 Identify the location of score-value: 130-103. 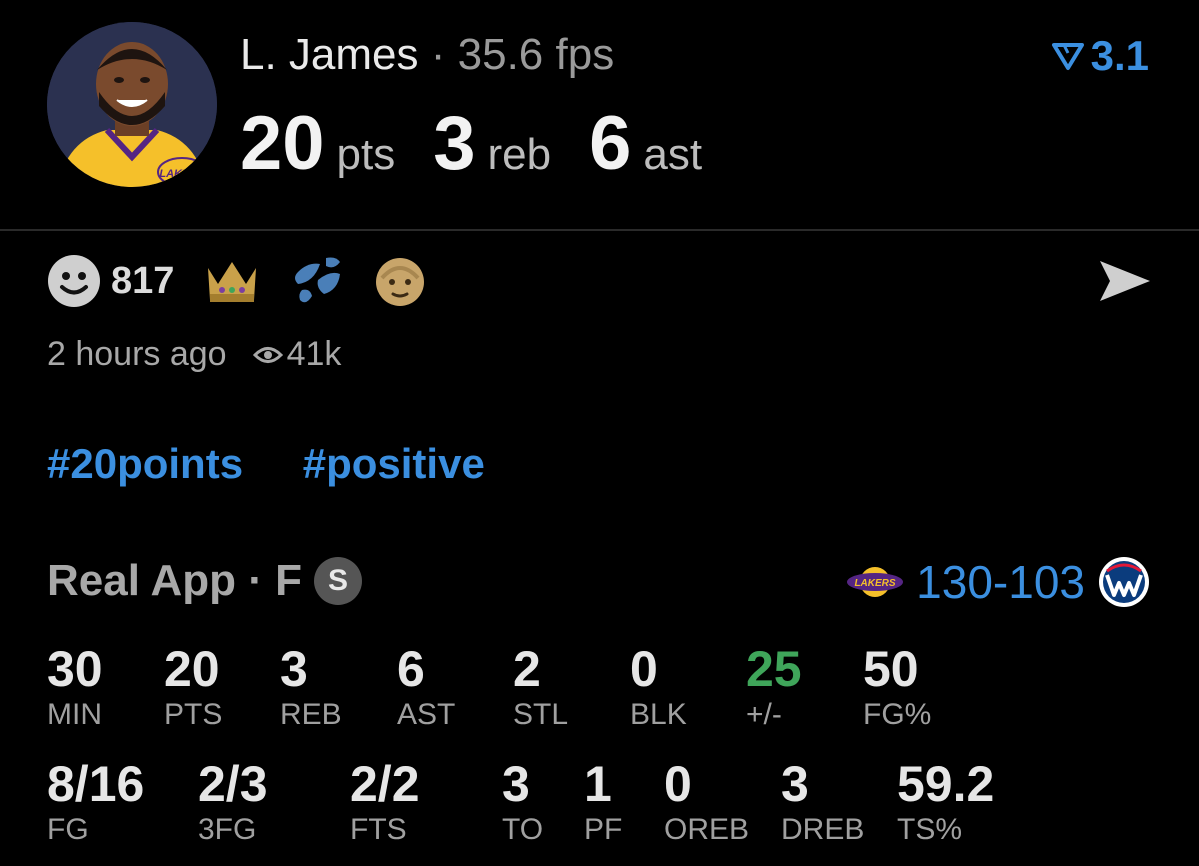
(1000, 582).